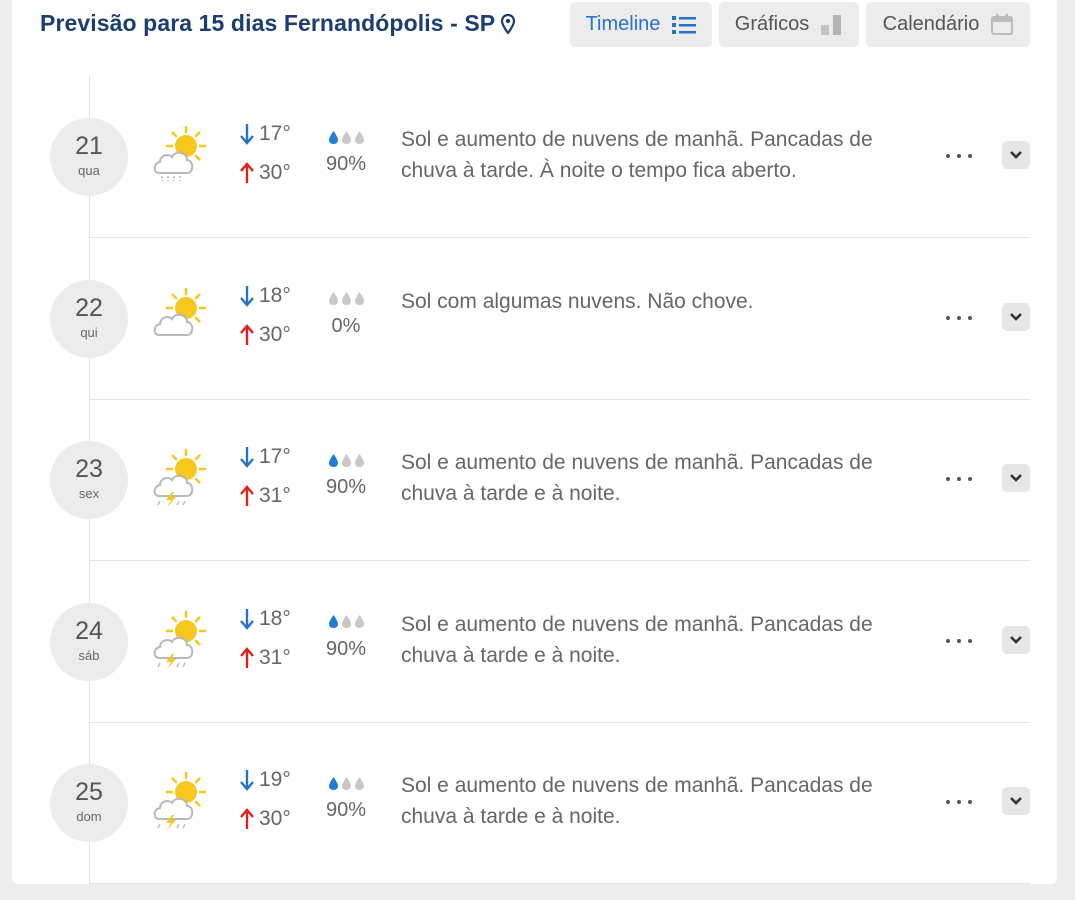 The width and height of the screenshot is (1075, 900). I want to click on sun-cloud-drizzle-icon, so click(182, 156).